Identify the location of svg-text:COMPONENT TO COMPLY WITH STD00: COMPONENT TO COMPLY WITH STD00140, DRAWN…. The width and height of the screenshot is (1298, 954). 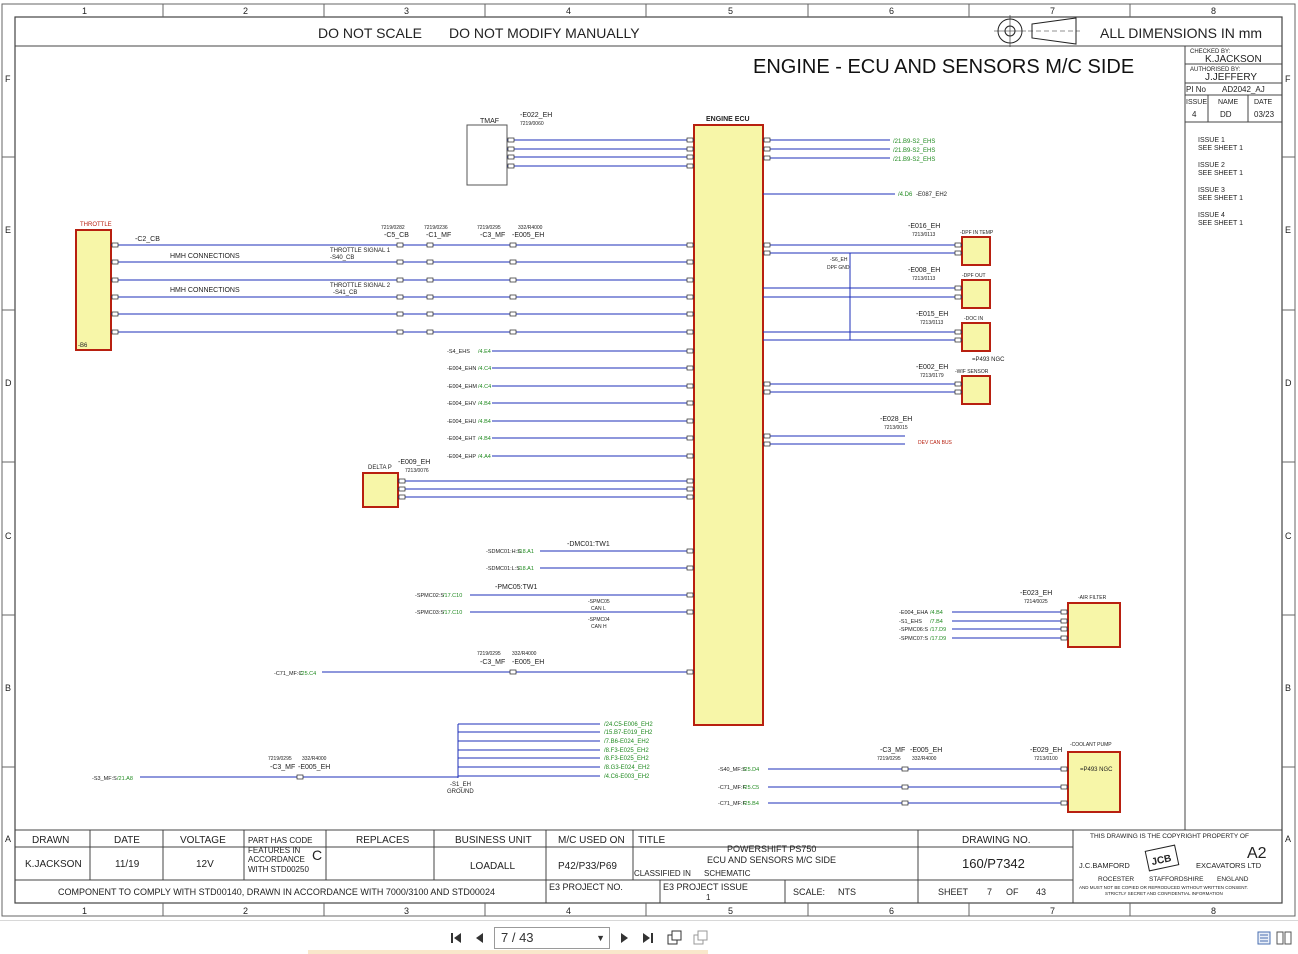
(276, 892).